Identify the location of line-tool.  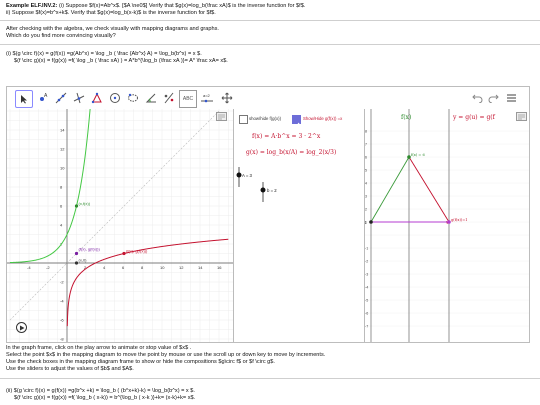
(61, 98).